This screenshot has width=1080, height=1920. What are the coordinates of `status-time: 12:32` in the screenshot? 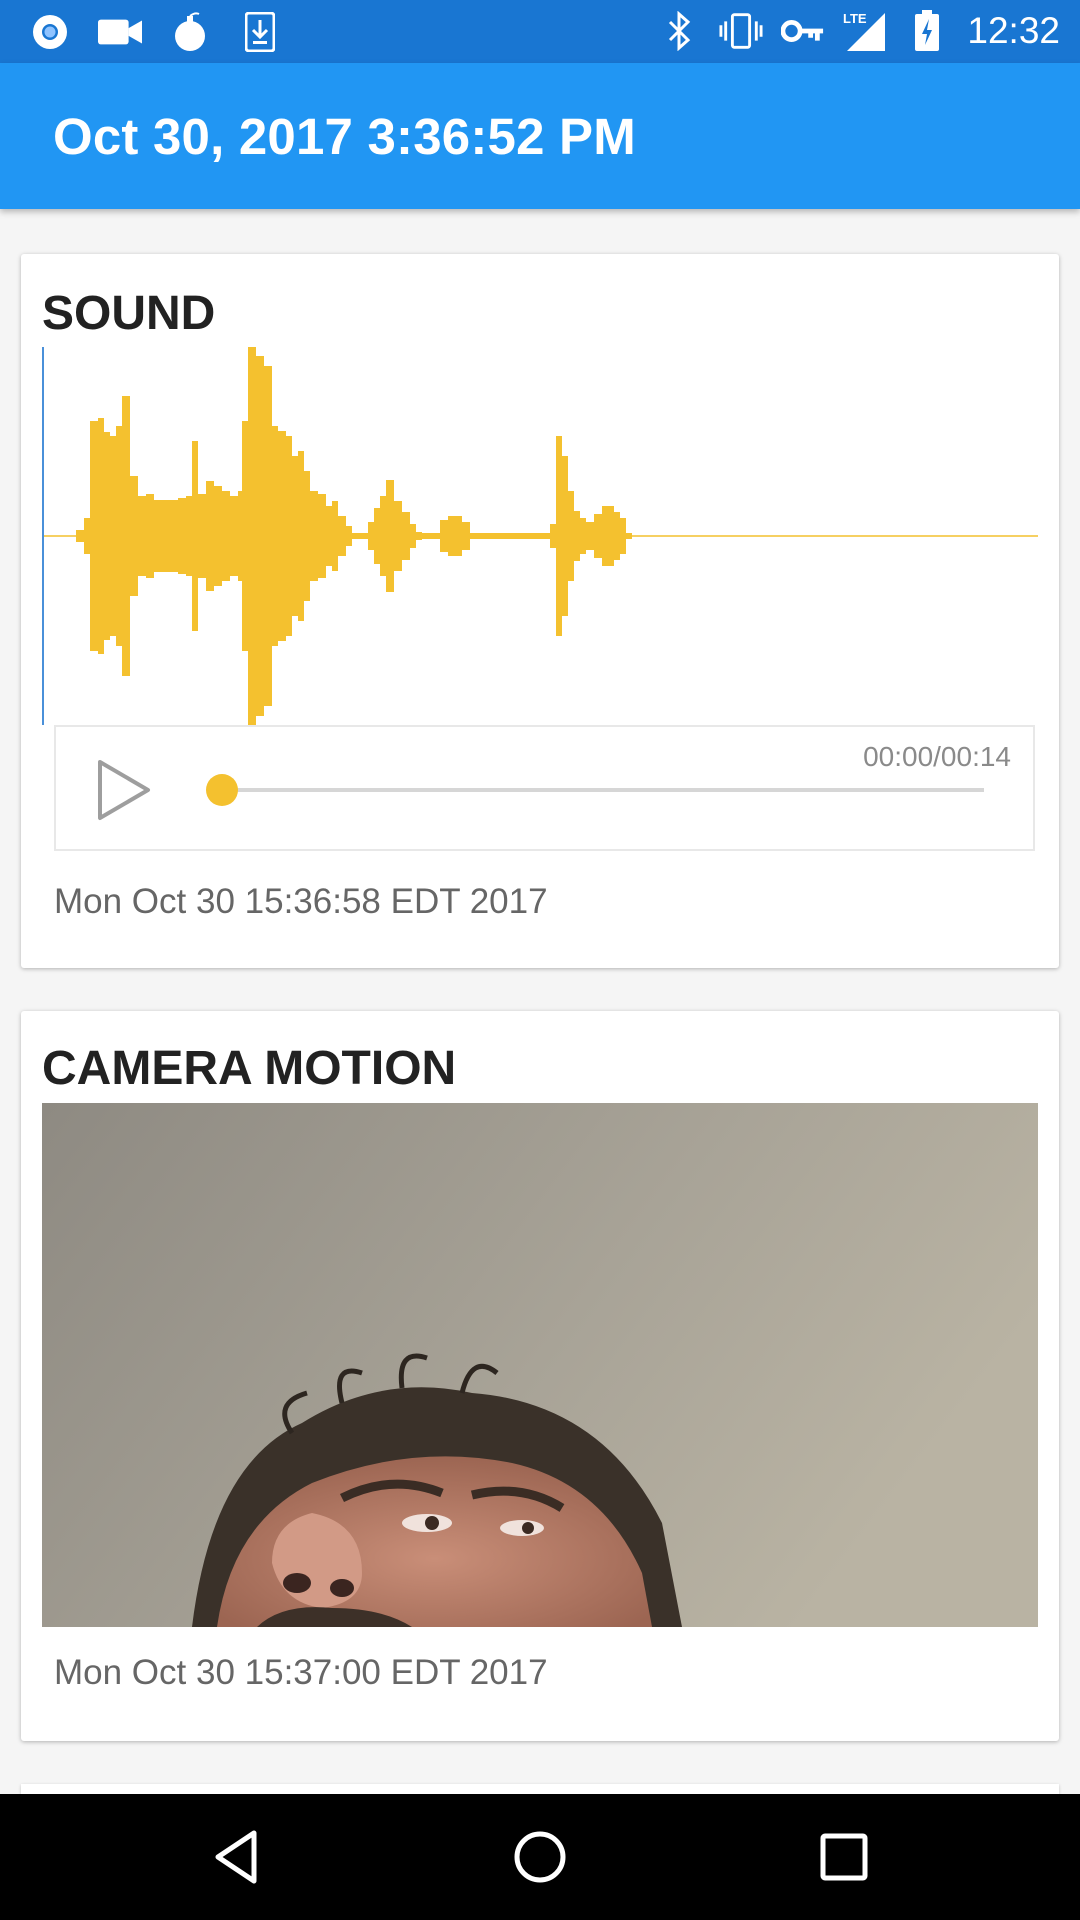 It's located at (1013, 30).